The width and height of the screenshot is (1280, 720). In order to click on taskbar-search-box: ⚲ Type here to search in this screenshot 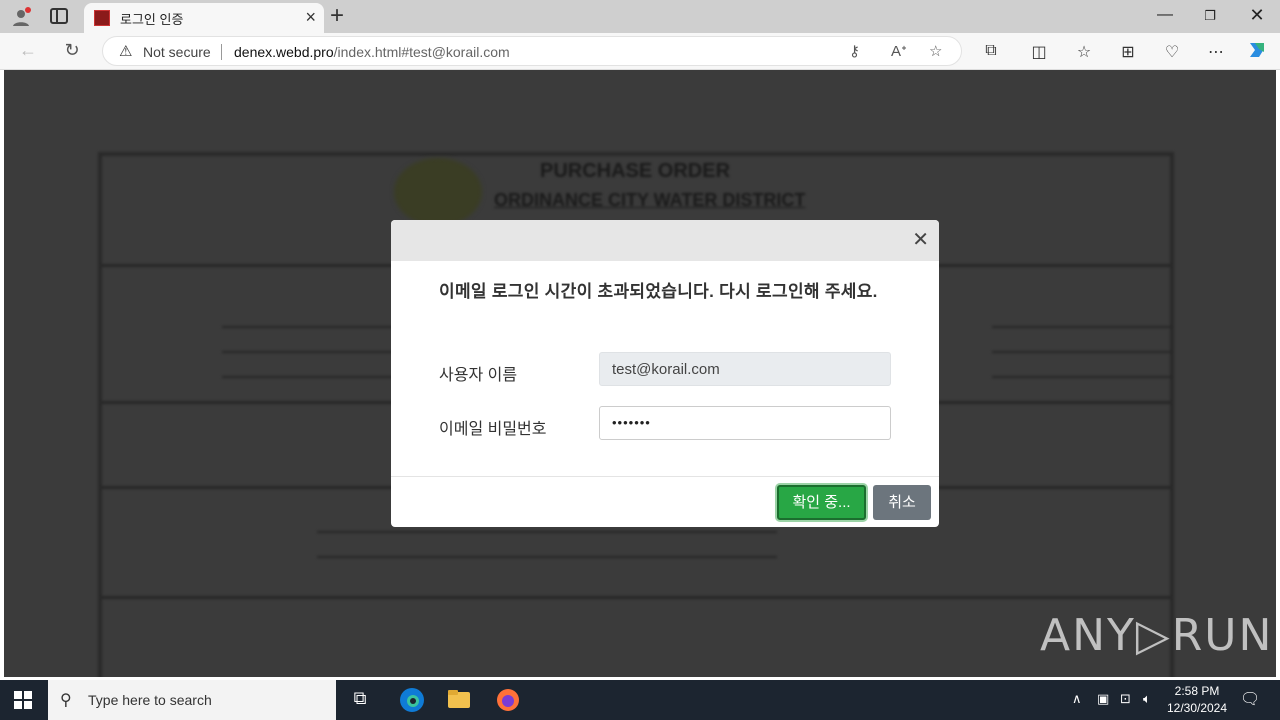, I will do `click(192, 700)`.